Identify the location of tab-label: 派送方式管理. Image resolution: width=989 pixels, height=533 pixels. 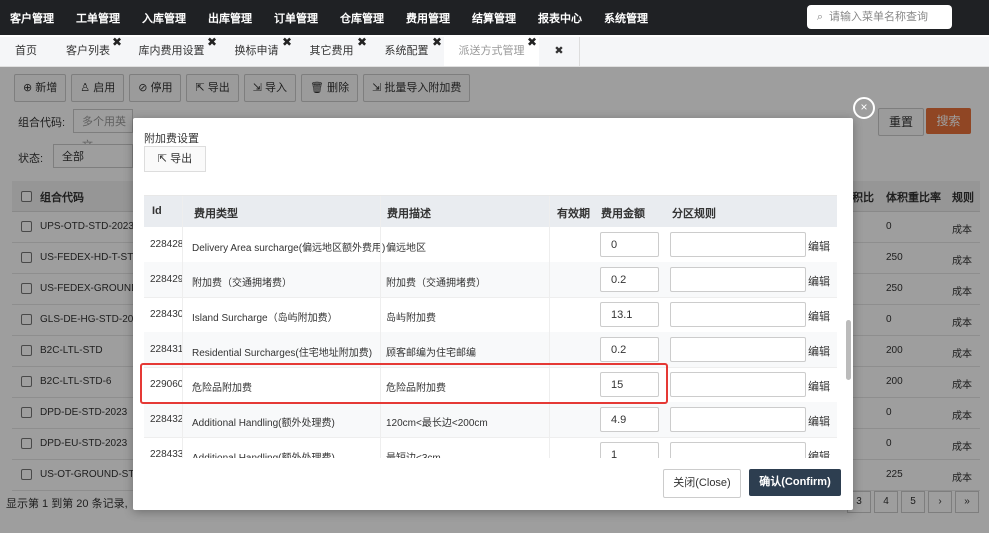
(491, 51).